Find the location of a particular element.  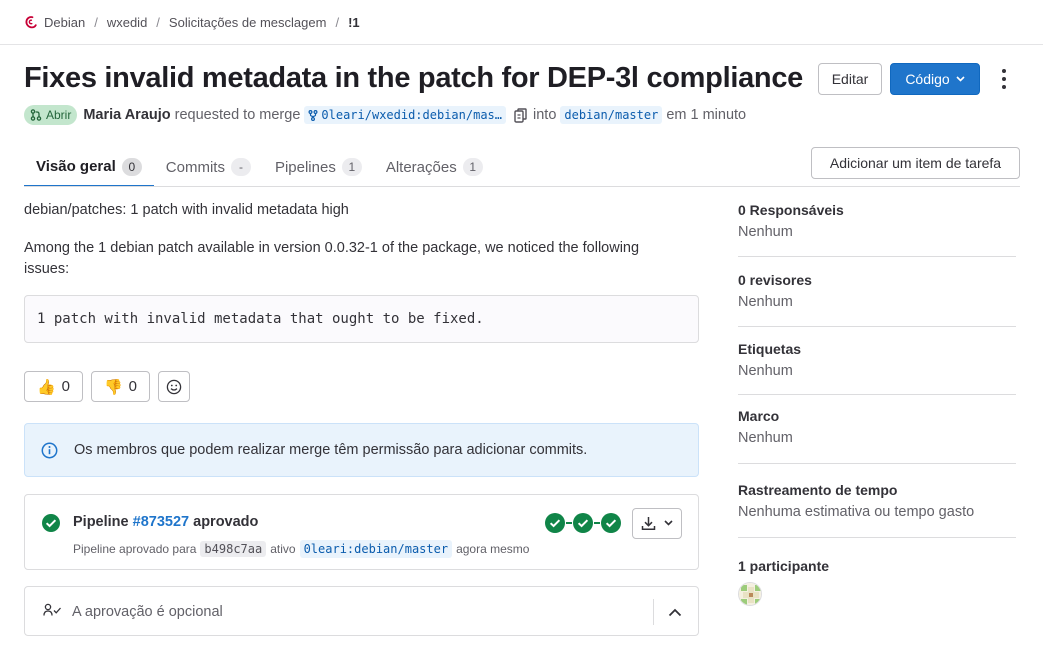

sidebar-labels: Etiquetas Nenhum is located at coordinates (877, 360).